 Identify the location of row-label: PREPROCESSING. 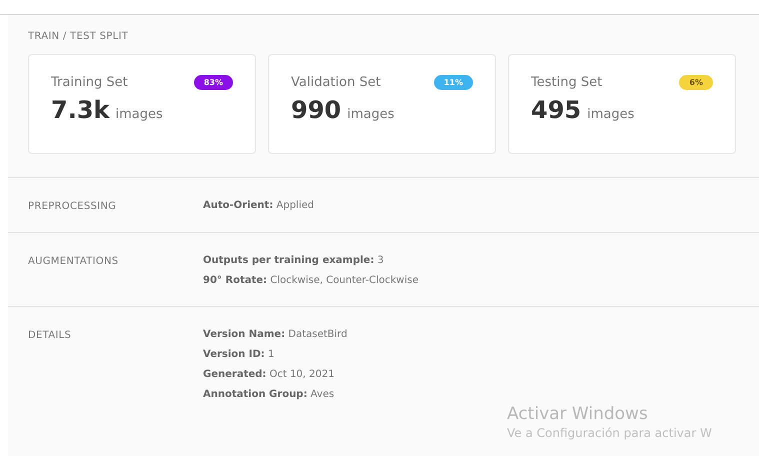
(73, 206).